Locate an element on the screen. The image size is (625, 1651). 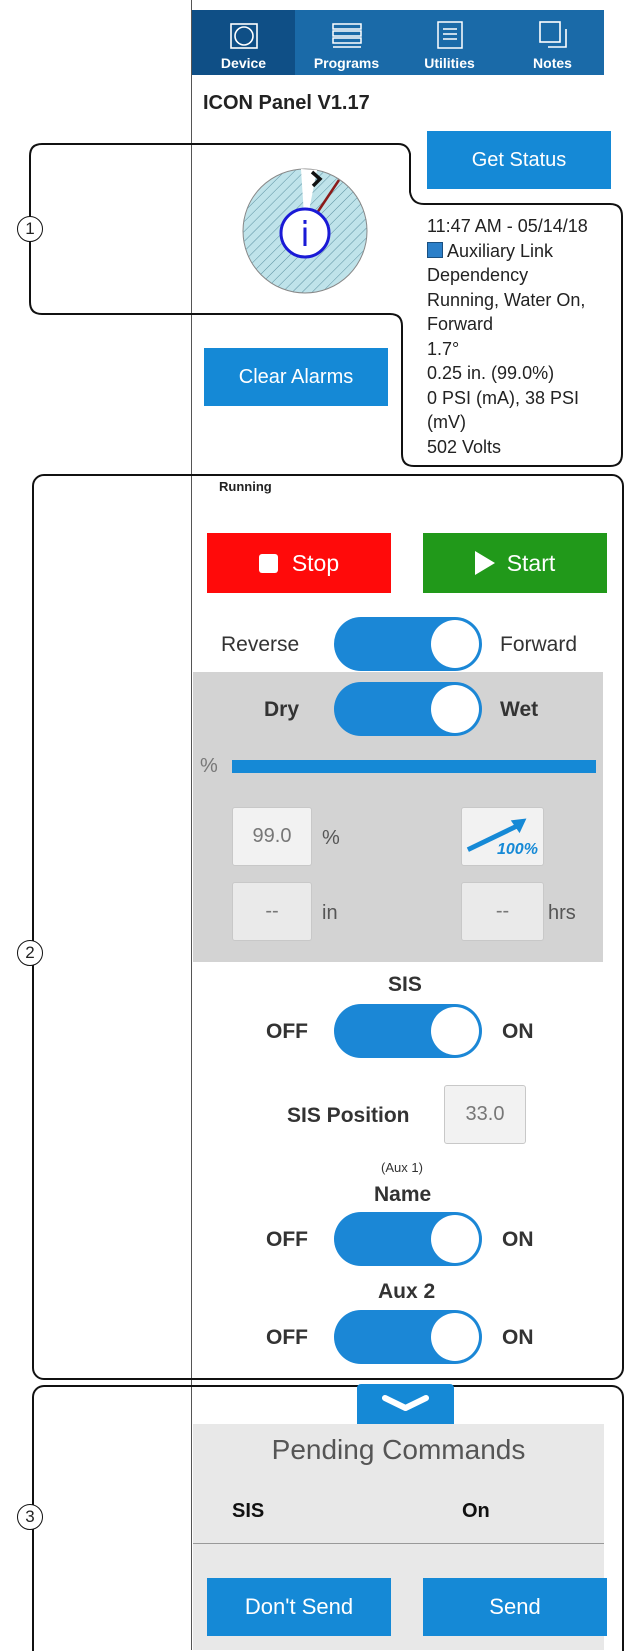
dry-label: Dry is located at coordinates (282, 709).